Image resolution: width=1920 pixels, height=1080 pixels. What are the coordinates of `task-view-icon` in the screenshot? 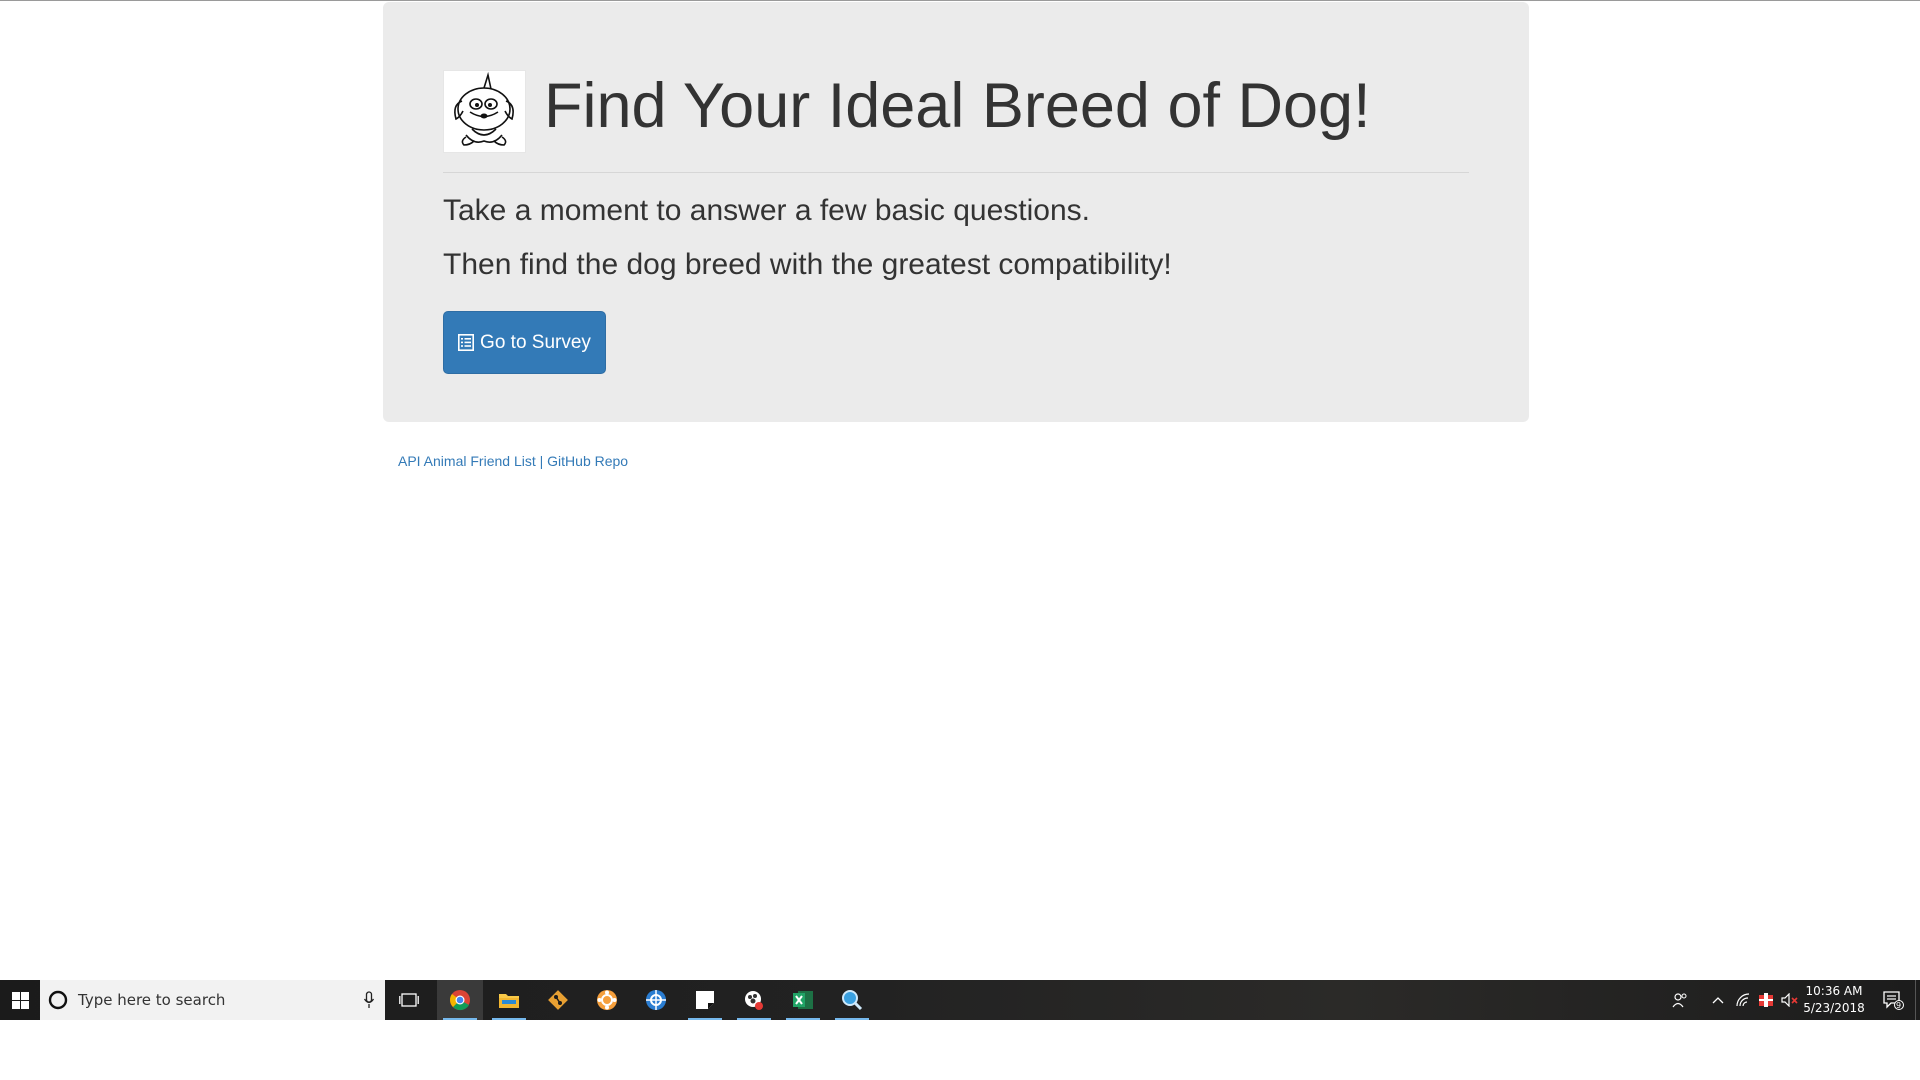 It's located at (409, 1000).